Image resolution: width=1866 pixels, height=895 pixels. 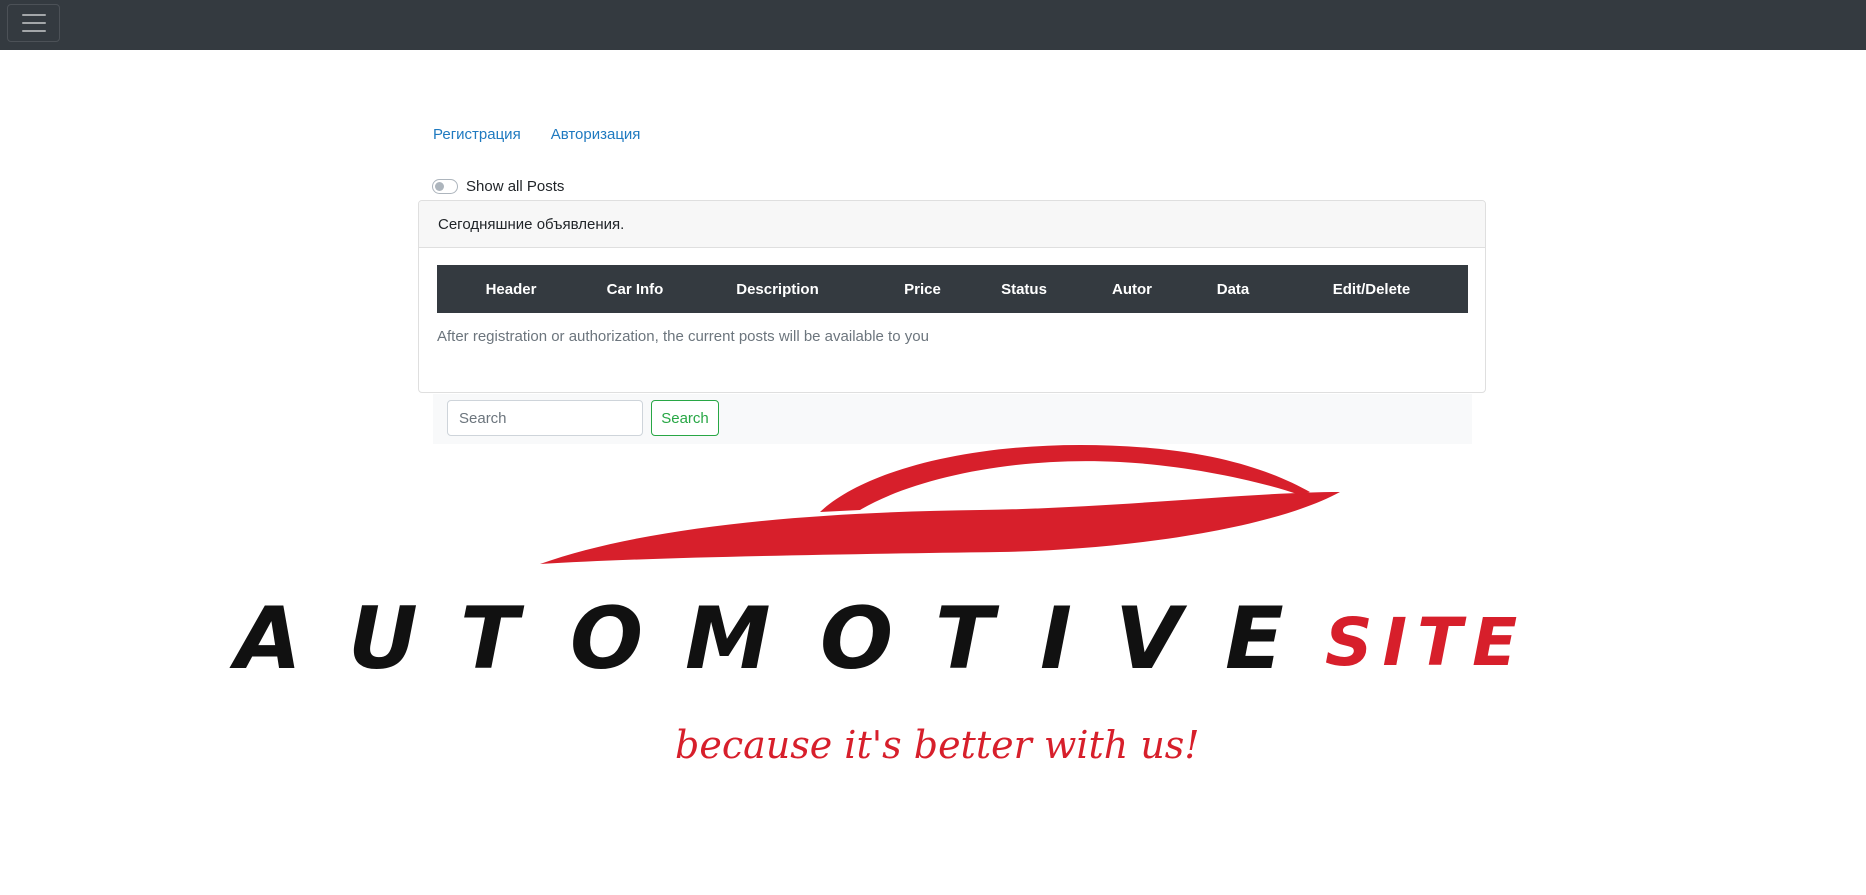 I want to click on show-all-toggle-row: Show all Posts, so click(x=498, y=186).